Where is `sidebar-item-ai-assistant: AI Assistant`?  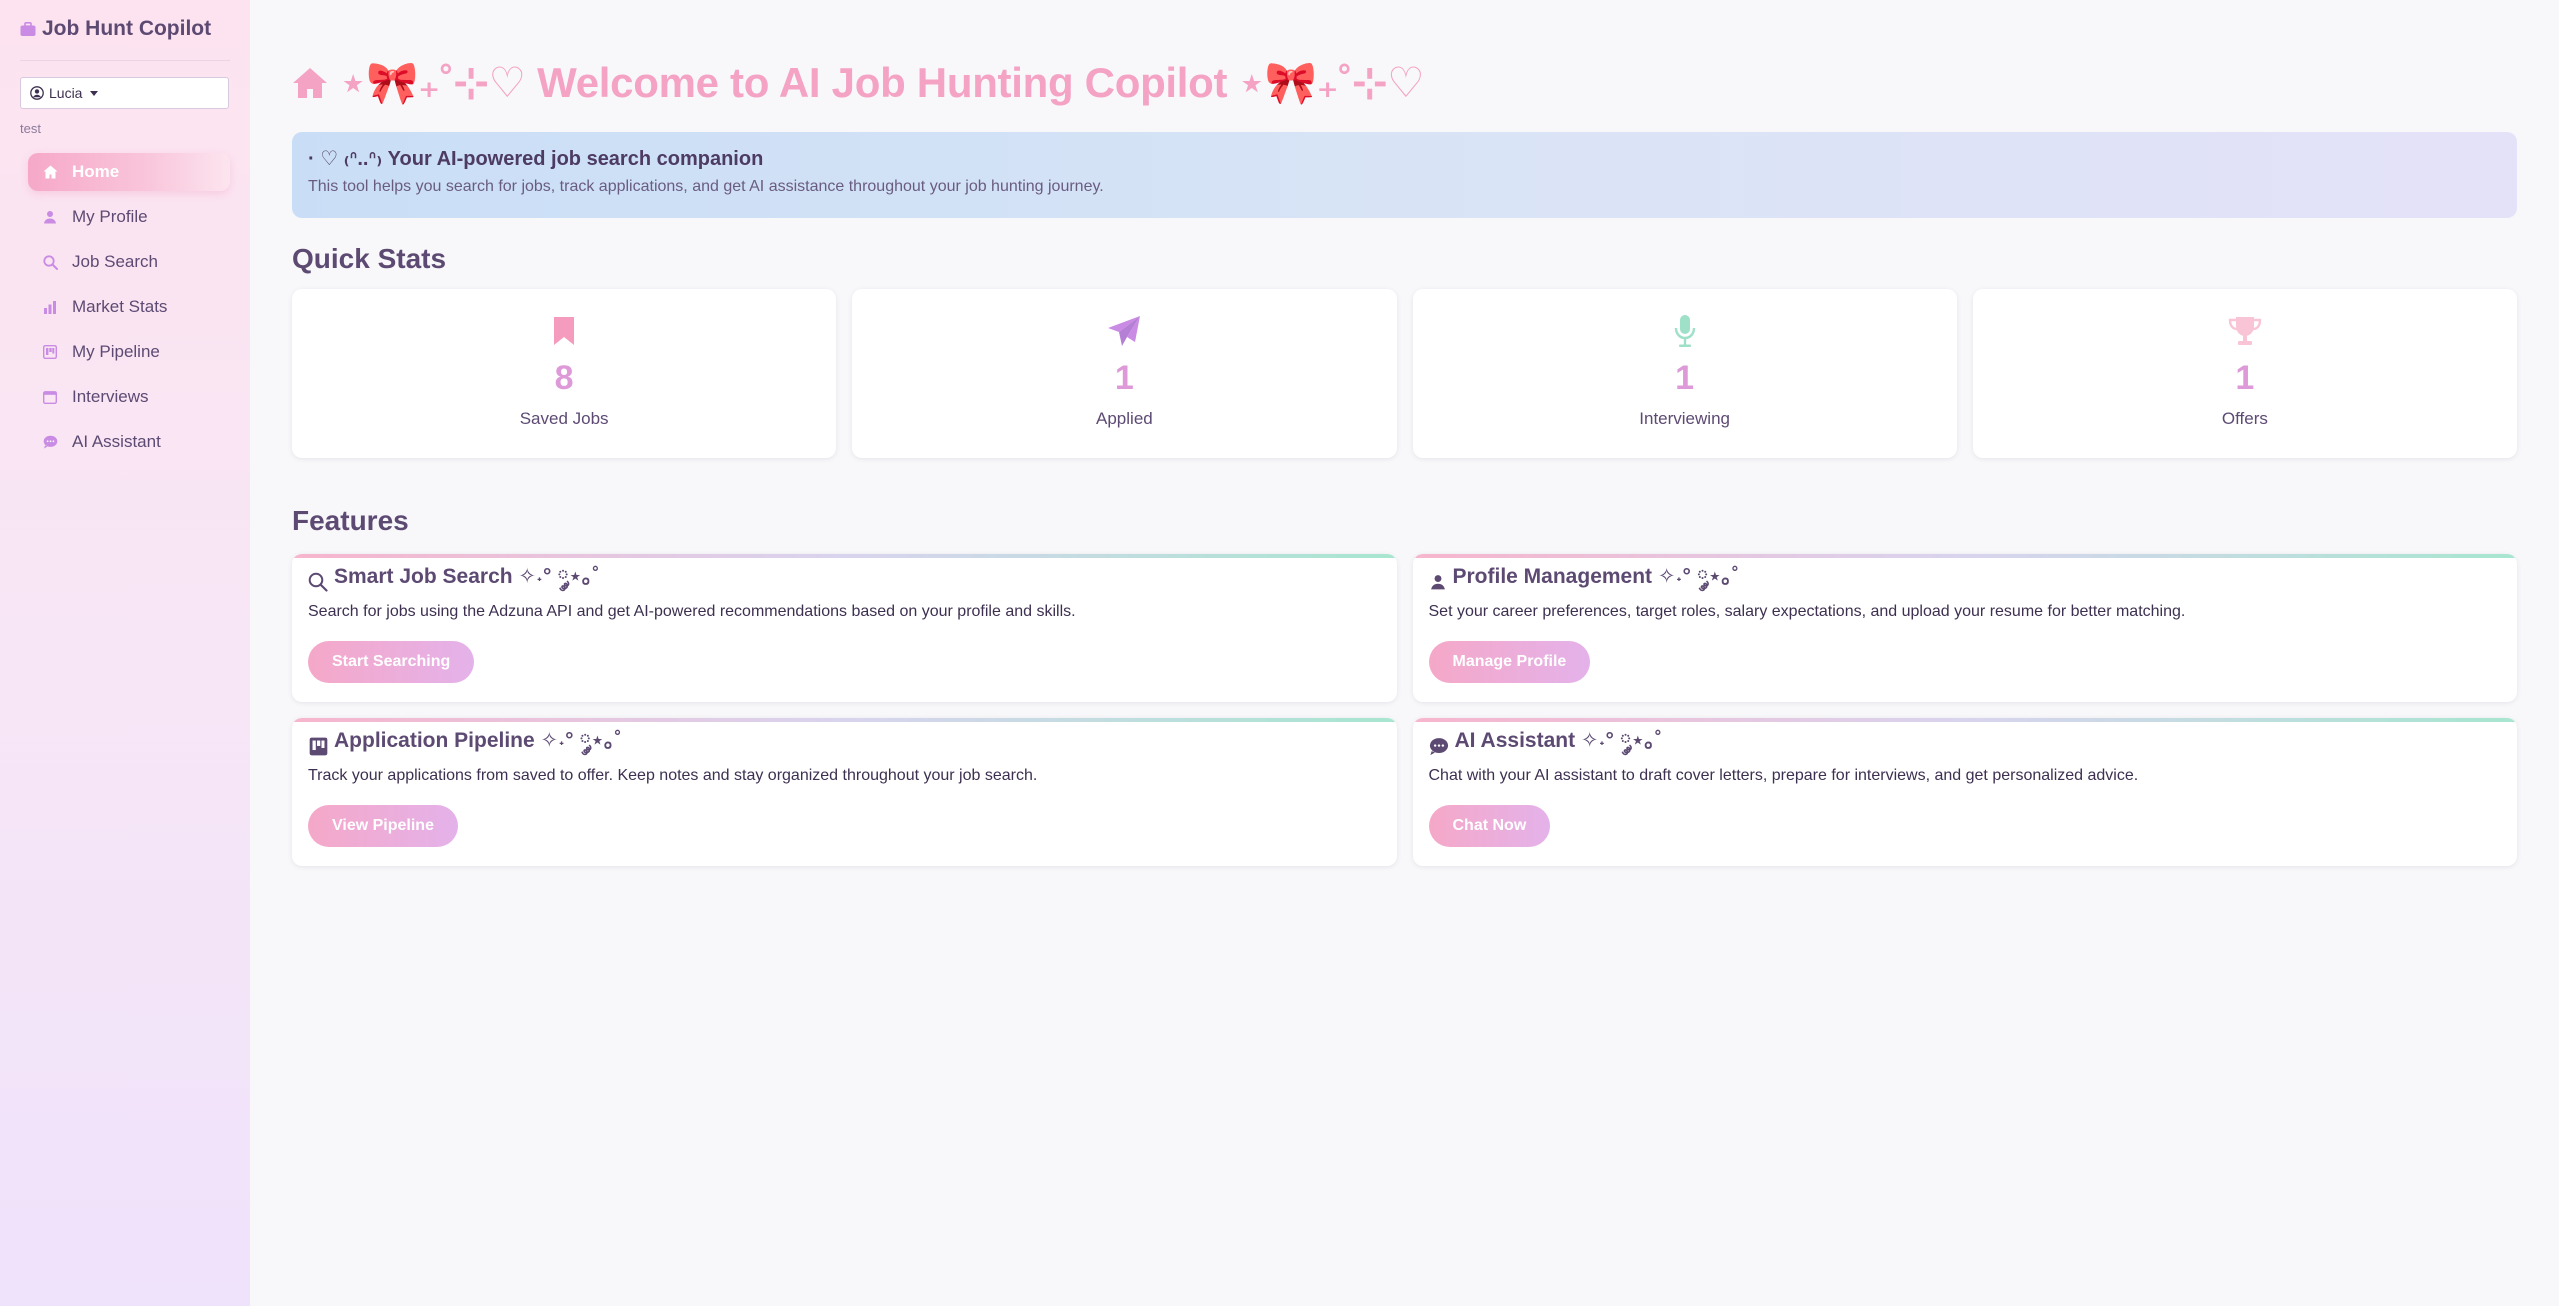 sidebar-item-ai-assistant: AI Assistant is located at coordinates (129, 442).